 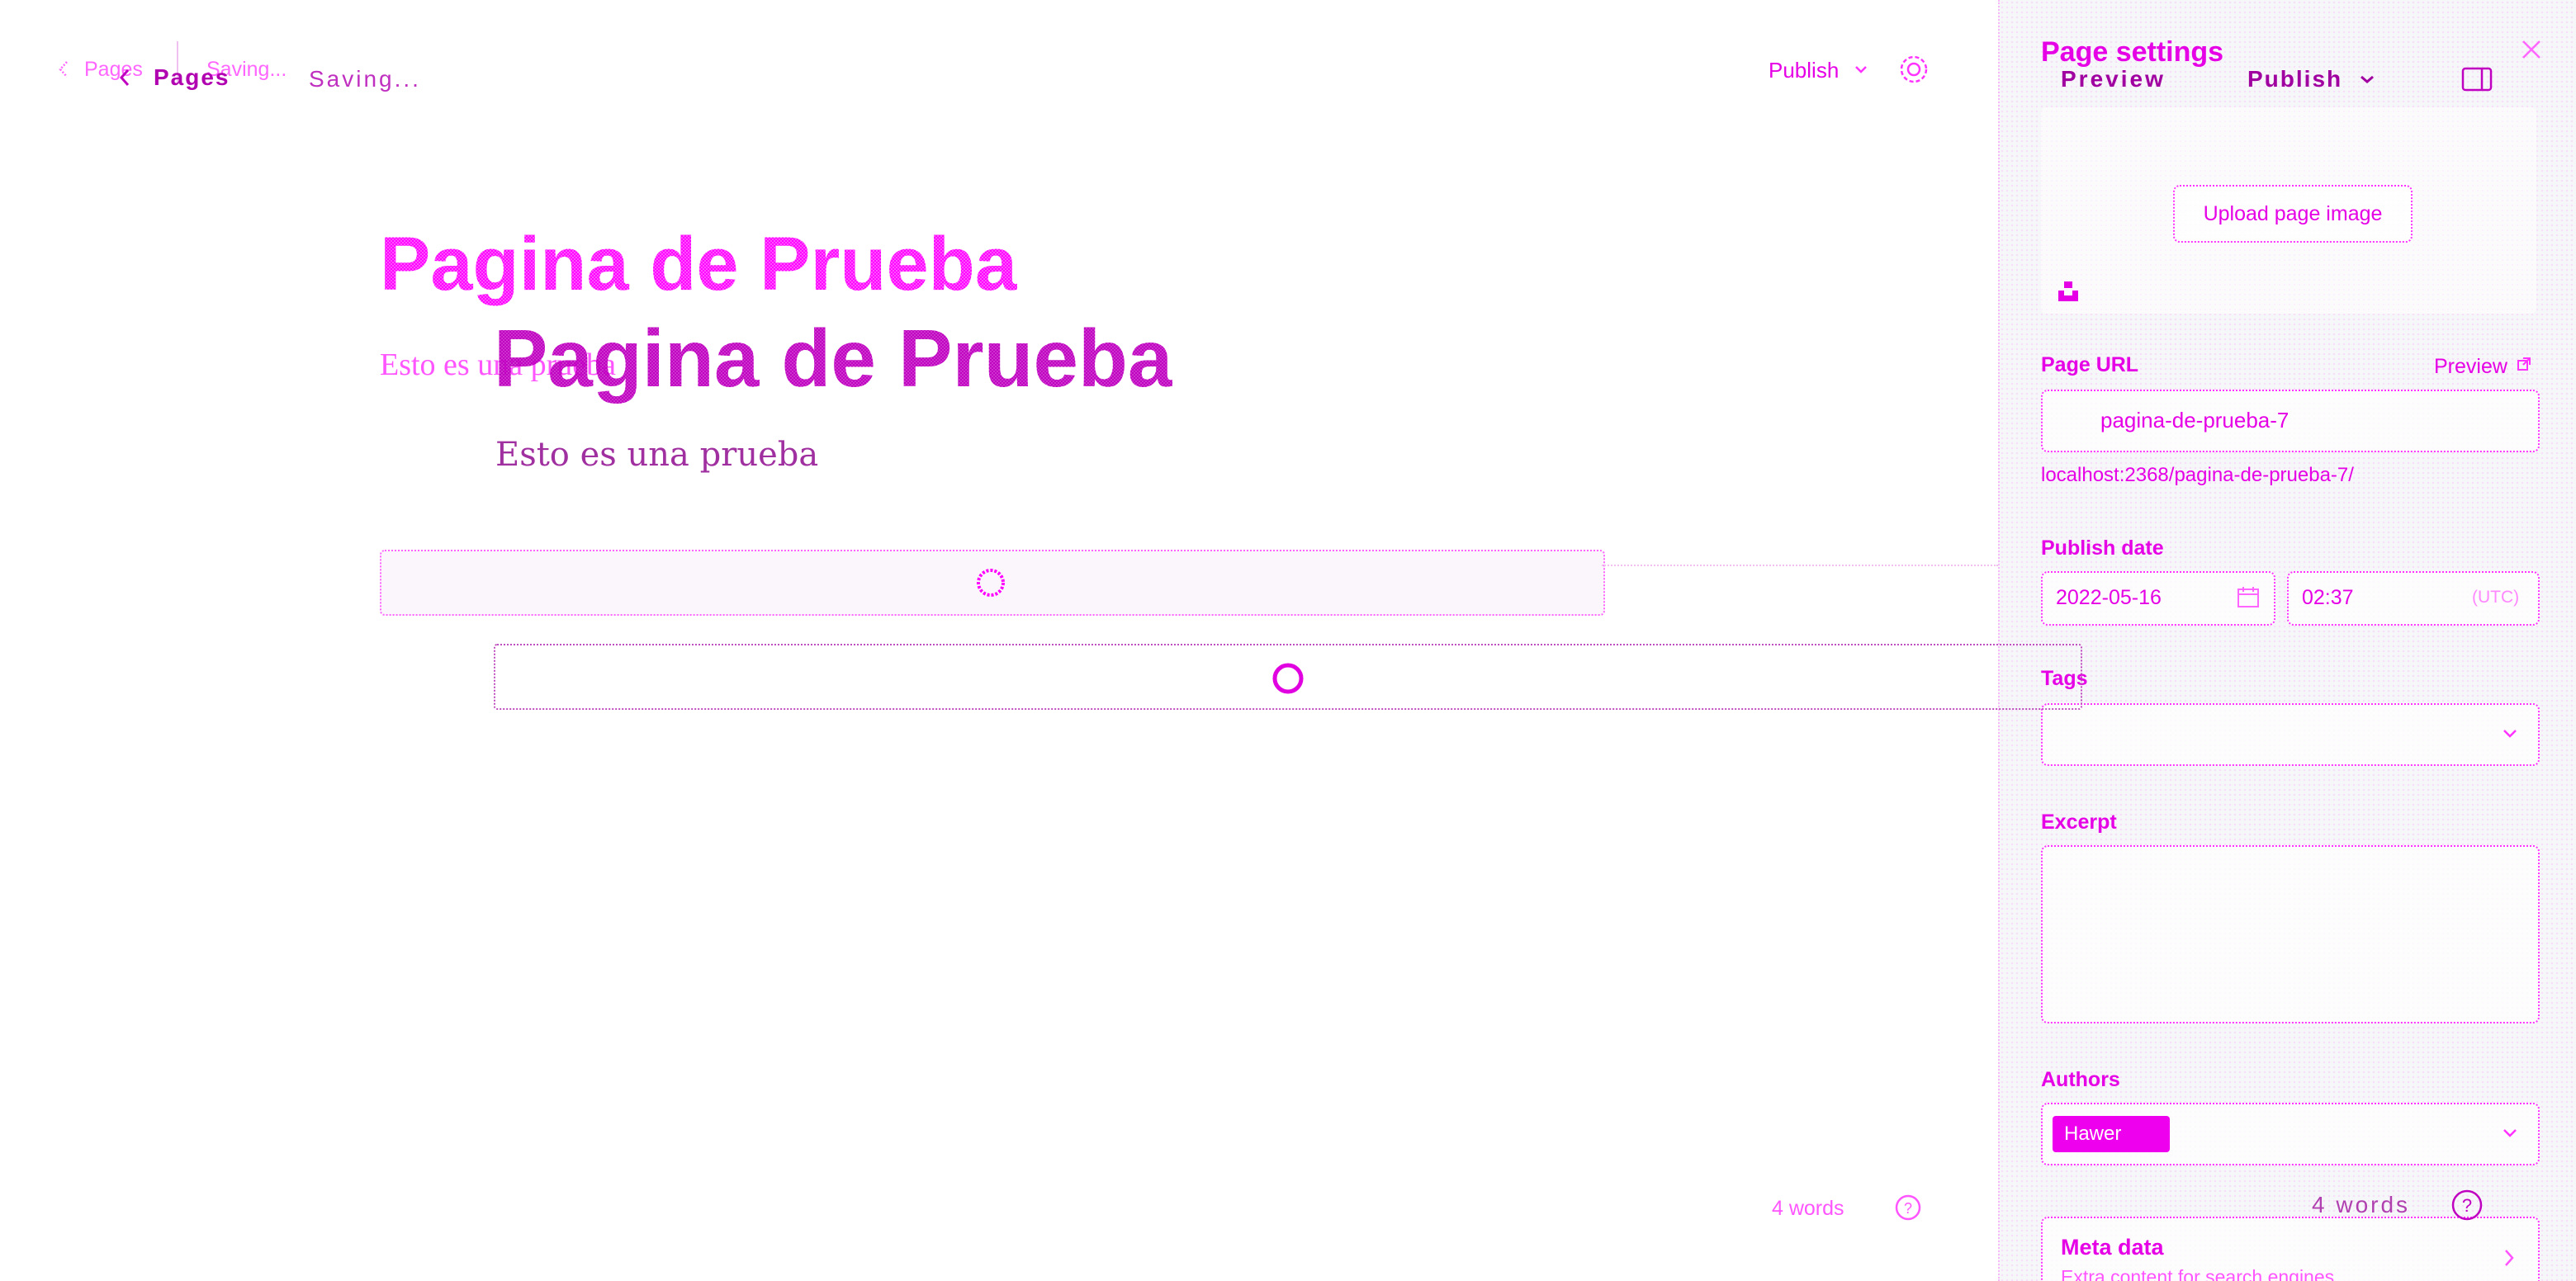 What do you see at coordinates (2113, 79) in the screenshot?
I see `preview-button: Preview` at bounding box center [2113, 79].